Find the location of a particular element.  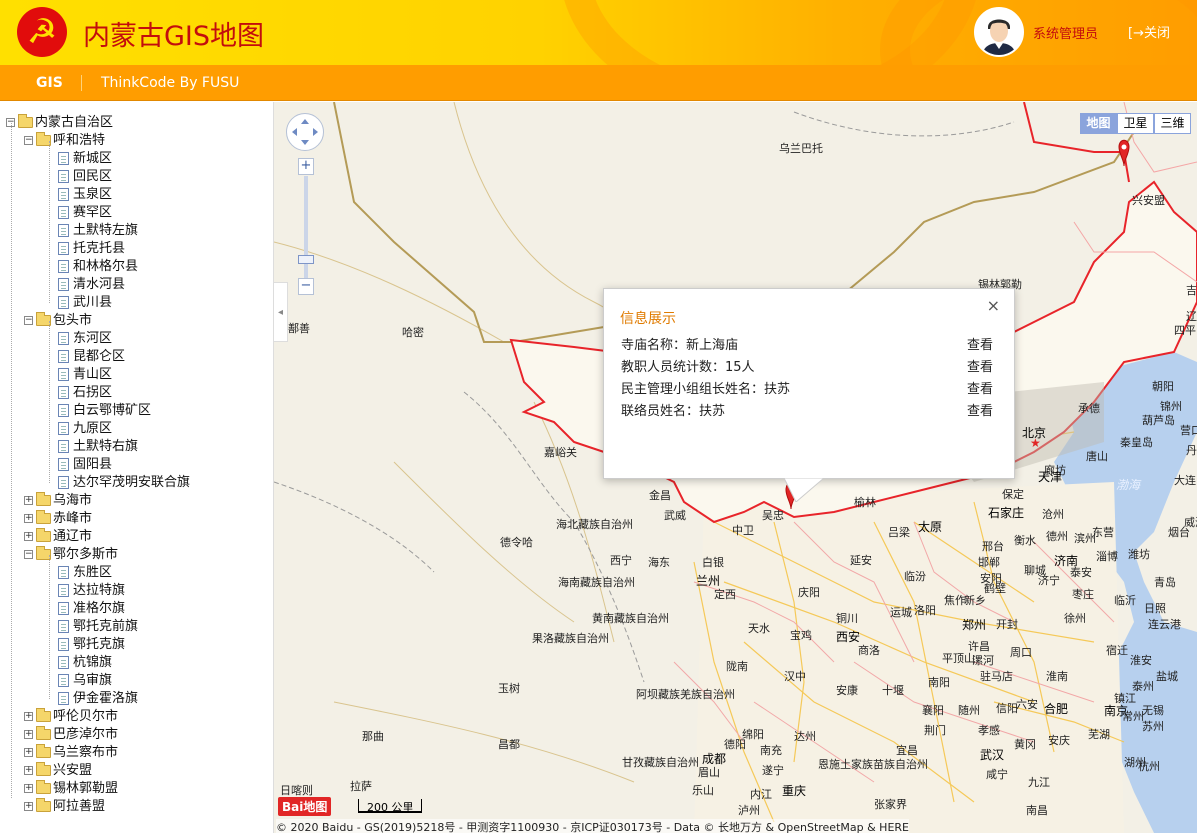

tree-node-district: 白云鄂博矿区 is located at coordinates (104, 411).